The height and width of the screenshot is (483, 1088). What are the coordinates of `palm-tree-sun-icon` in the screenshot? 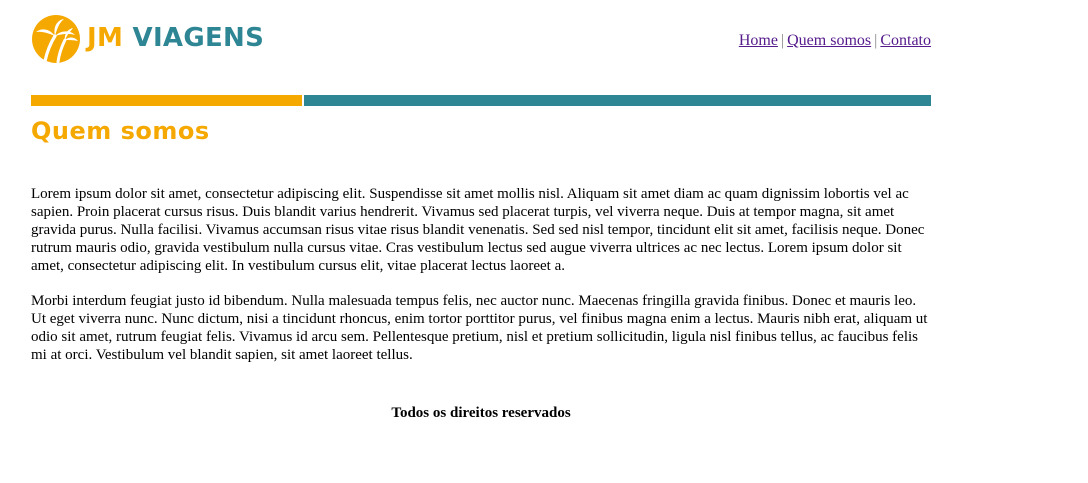 It's located at (56, 39).